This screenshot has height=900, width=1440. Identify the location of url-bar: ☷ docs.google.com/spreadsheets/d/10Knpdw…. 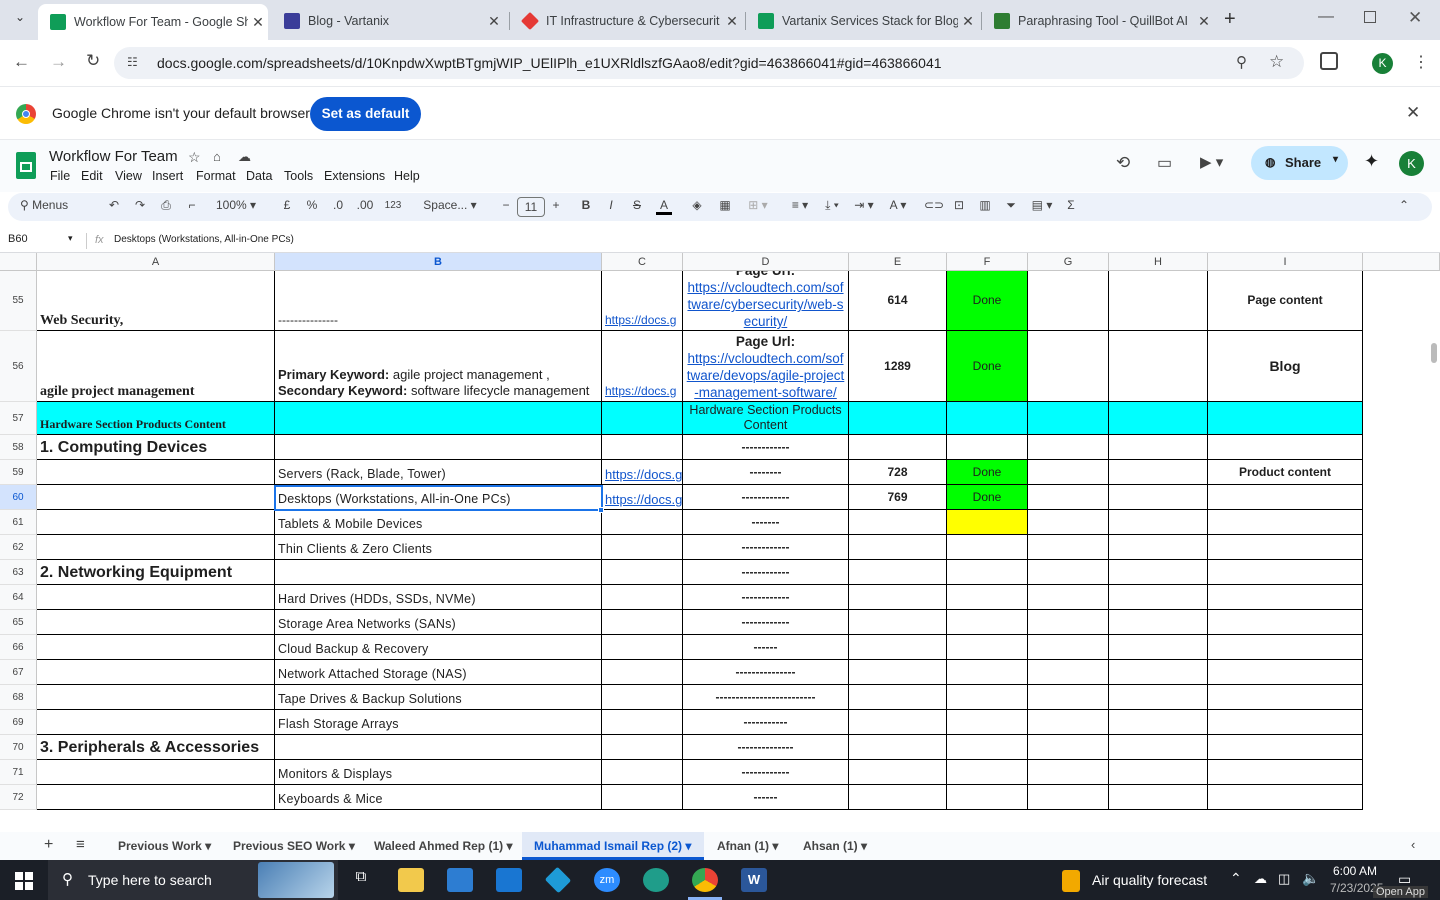
(709, 63).